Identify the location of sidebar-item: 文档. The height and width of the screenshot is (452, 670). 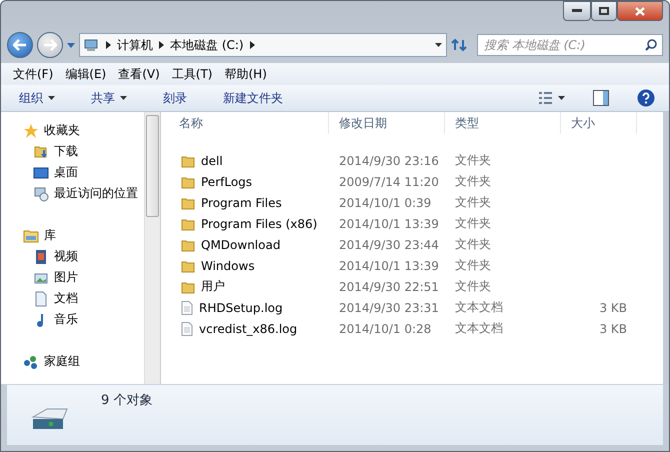
(88, 298).